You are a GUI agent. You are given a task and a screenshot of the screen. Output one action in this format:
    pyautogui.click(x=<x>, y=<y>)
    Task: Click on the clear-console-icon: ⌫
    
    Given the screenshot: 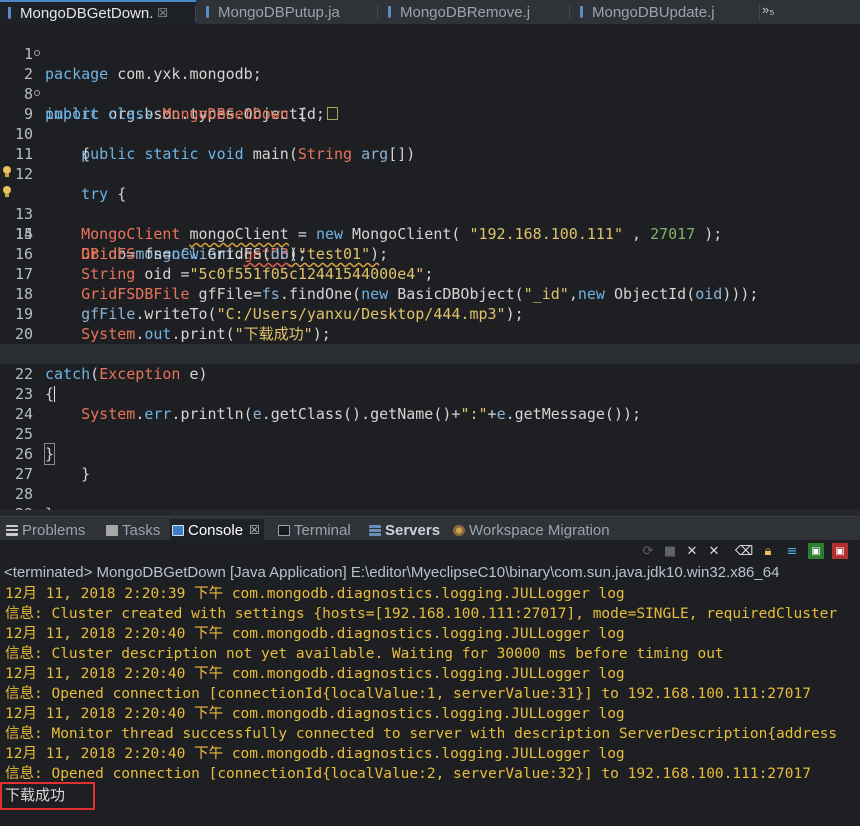 What is the action you would take?
    pyautogui.click(x=744, y=551)
    